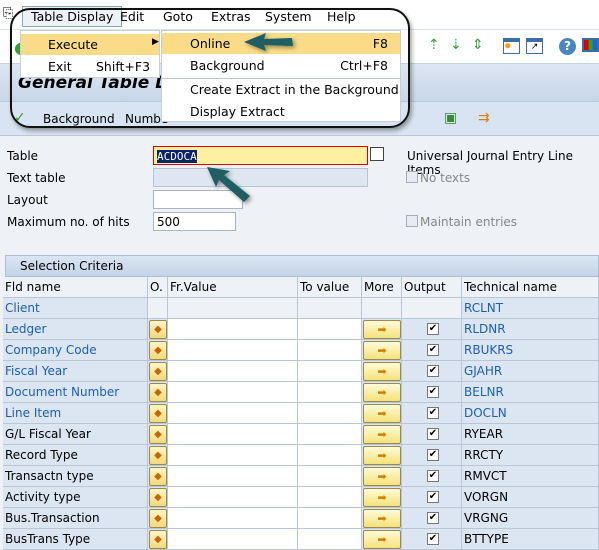 The width and height of the screenshot is (599, 550). What do you see at coordinates (79, 119) in the screenshot?
I see `background-button: Background` at bounding box center [79, 119].